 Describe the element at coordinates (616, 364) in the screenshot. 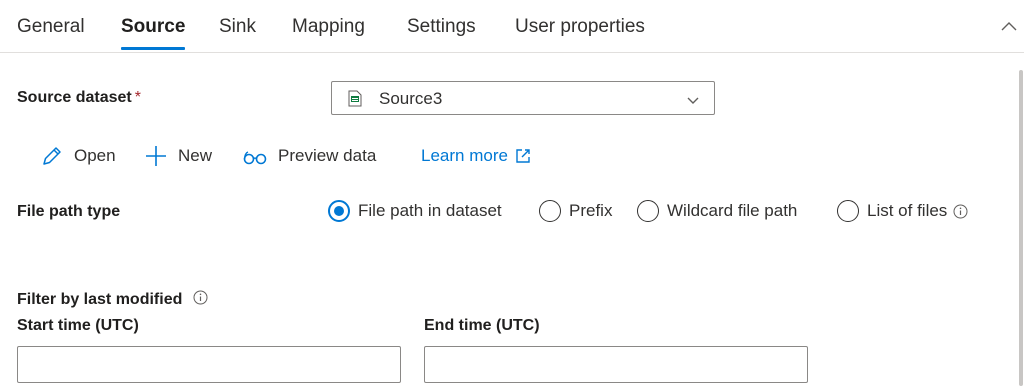

I see `end-time-input` at that location.